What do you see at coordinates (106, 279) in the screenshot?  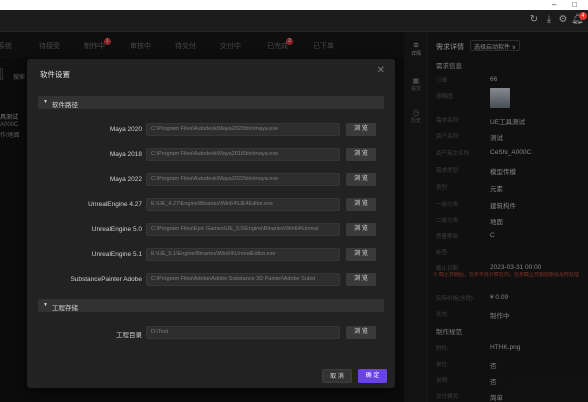 I see `software-label: SubstancePainter Adobe` at bounding box center [106, 279].